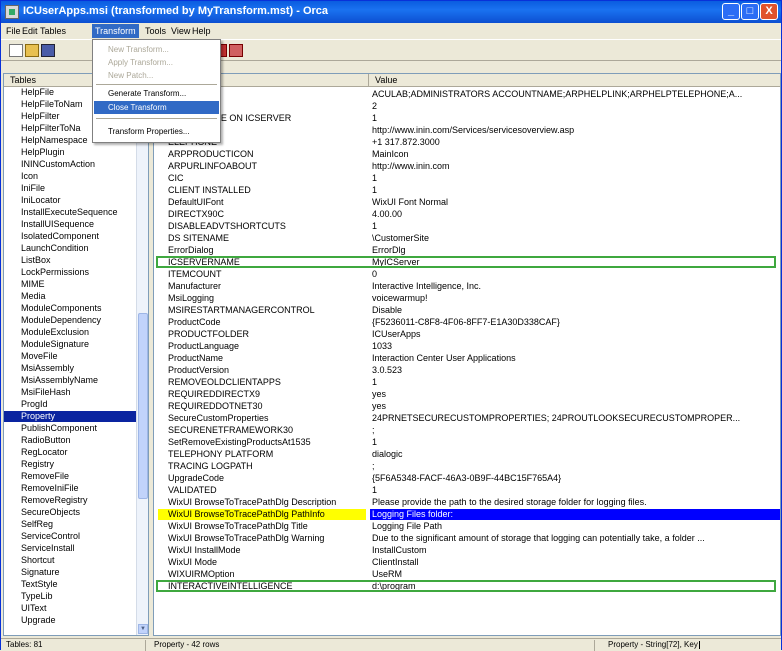 Image resolution: width=782 pixels, height=651 pixels. I want to click on property-name-cell: DIRECTX90C, so click(267, 214).